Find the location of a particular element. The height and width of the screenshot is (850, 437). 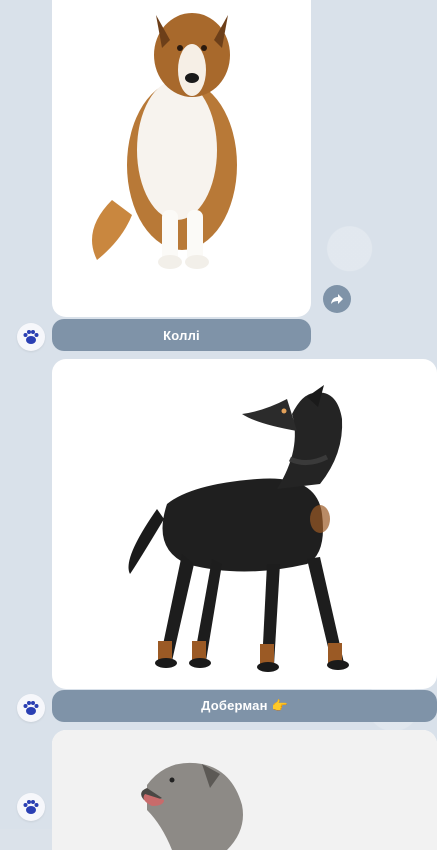

share-button is located at coordinates (337, 299).